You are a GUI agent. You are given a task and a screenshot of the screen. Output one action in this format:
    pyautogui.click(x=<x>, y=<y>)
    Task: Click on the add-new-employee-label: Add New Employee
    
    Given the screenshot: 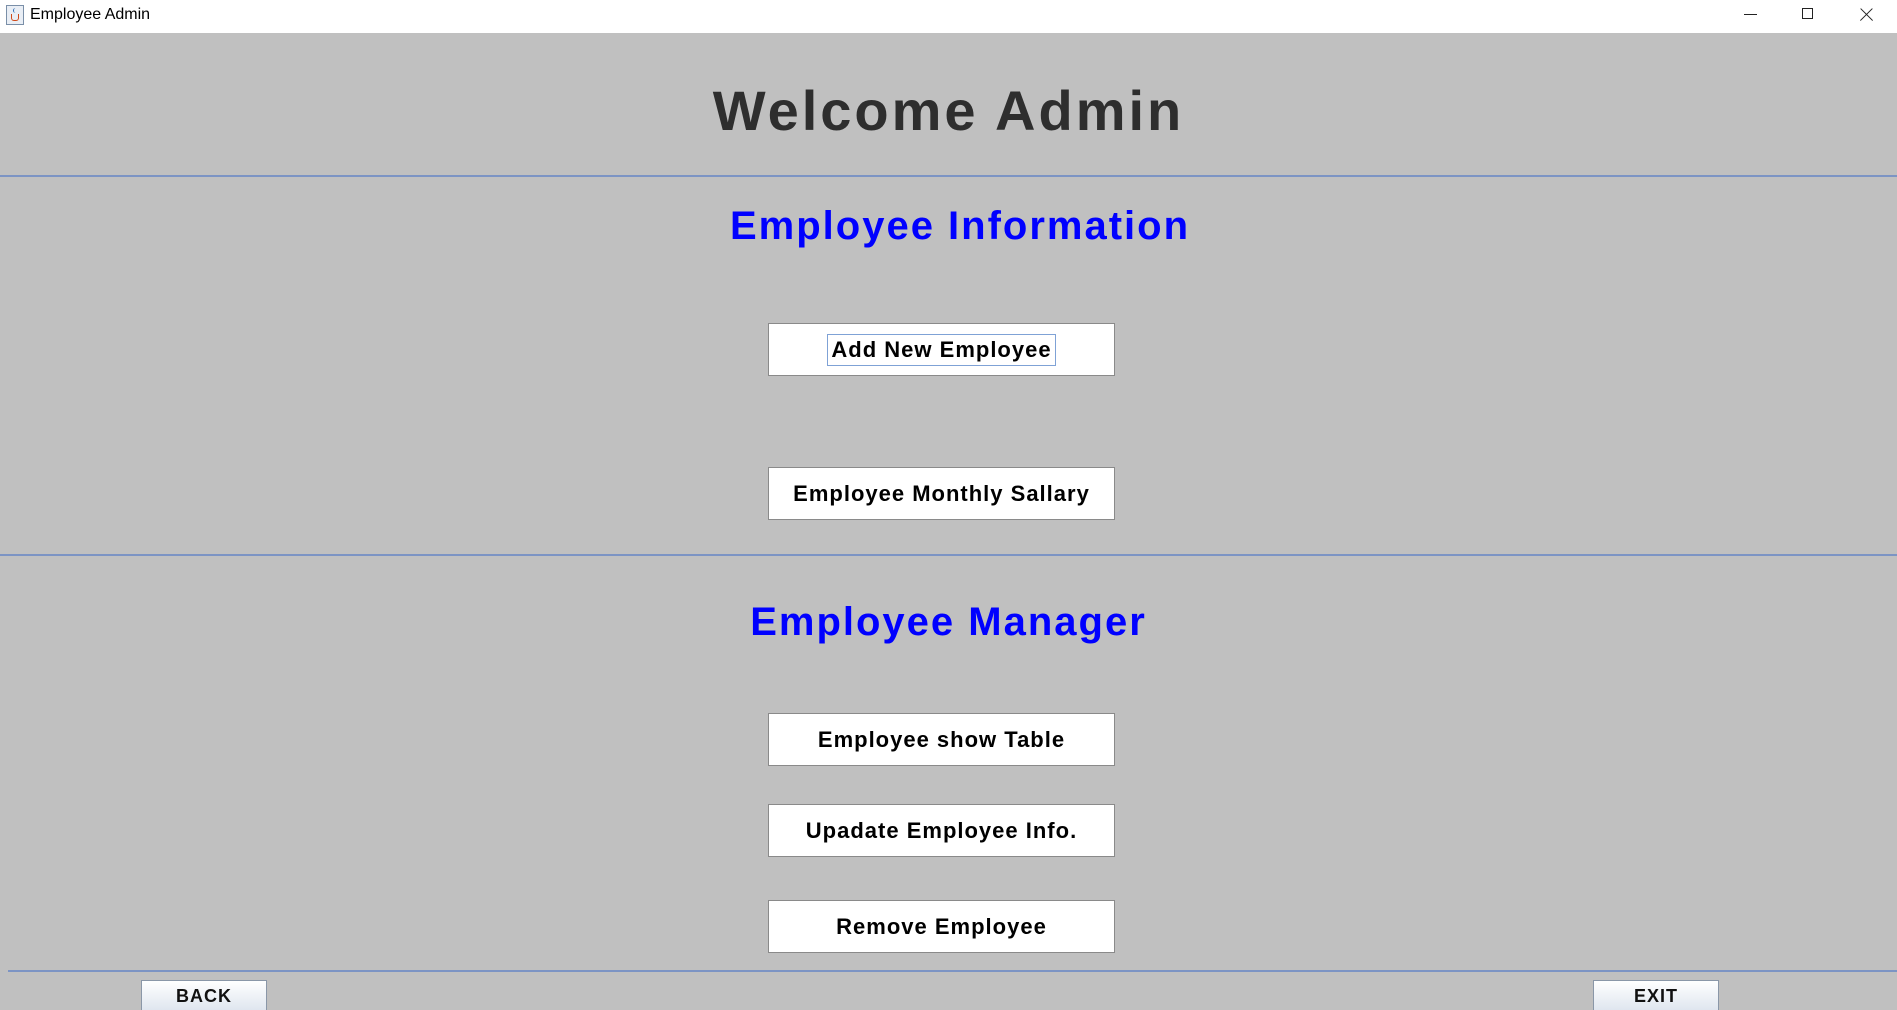 What is the action you would take?
    pyautogui.click(x=941, y=349)
    